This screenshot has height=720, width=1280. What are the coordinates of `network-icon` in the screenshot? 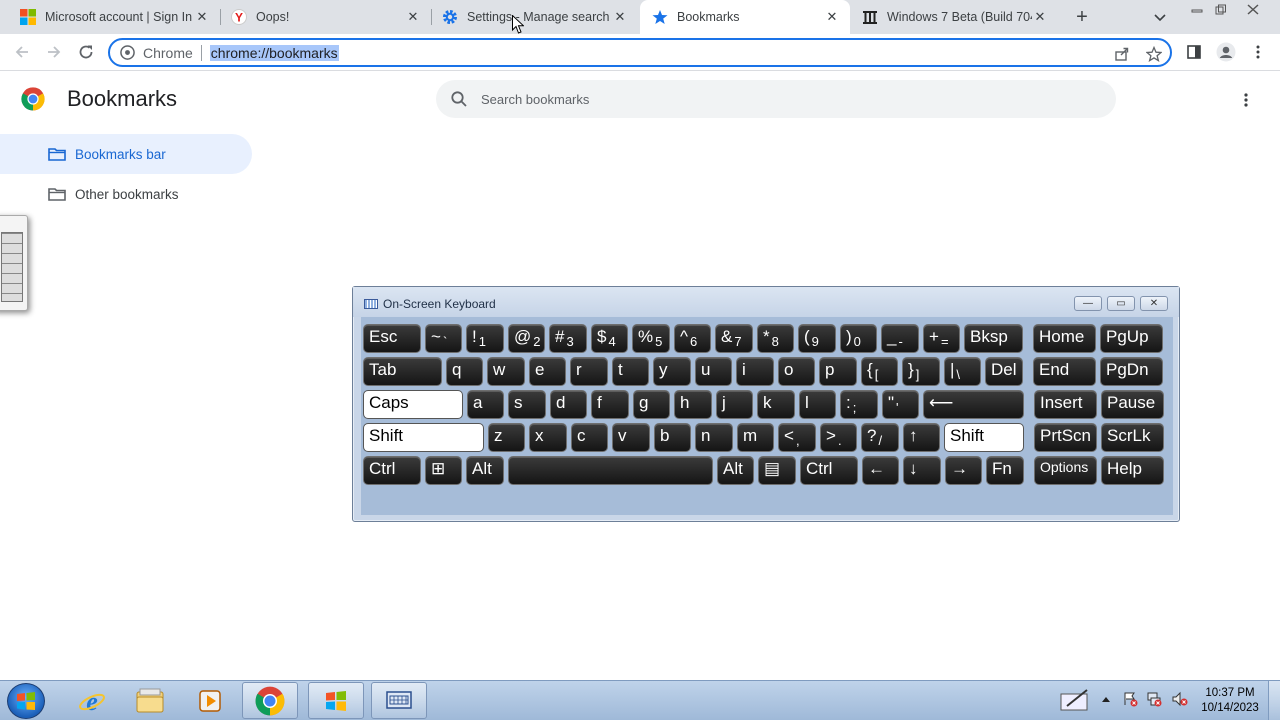 It's located at (1154, 699).